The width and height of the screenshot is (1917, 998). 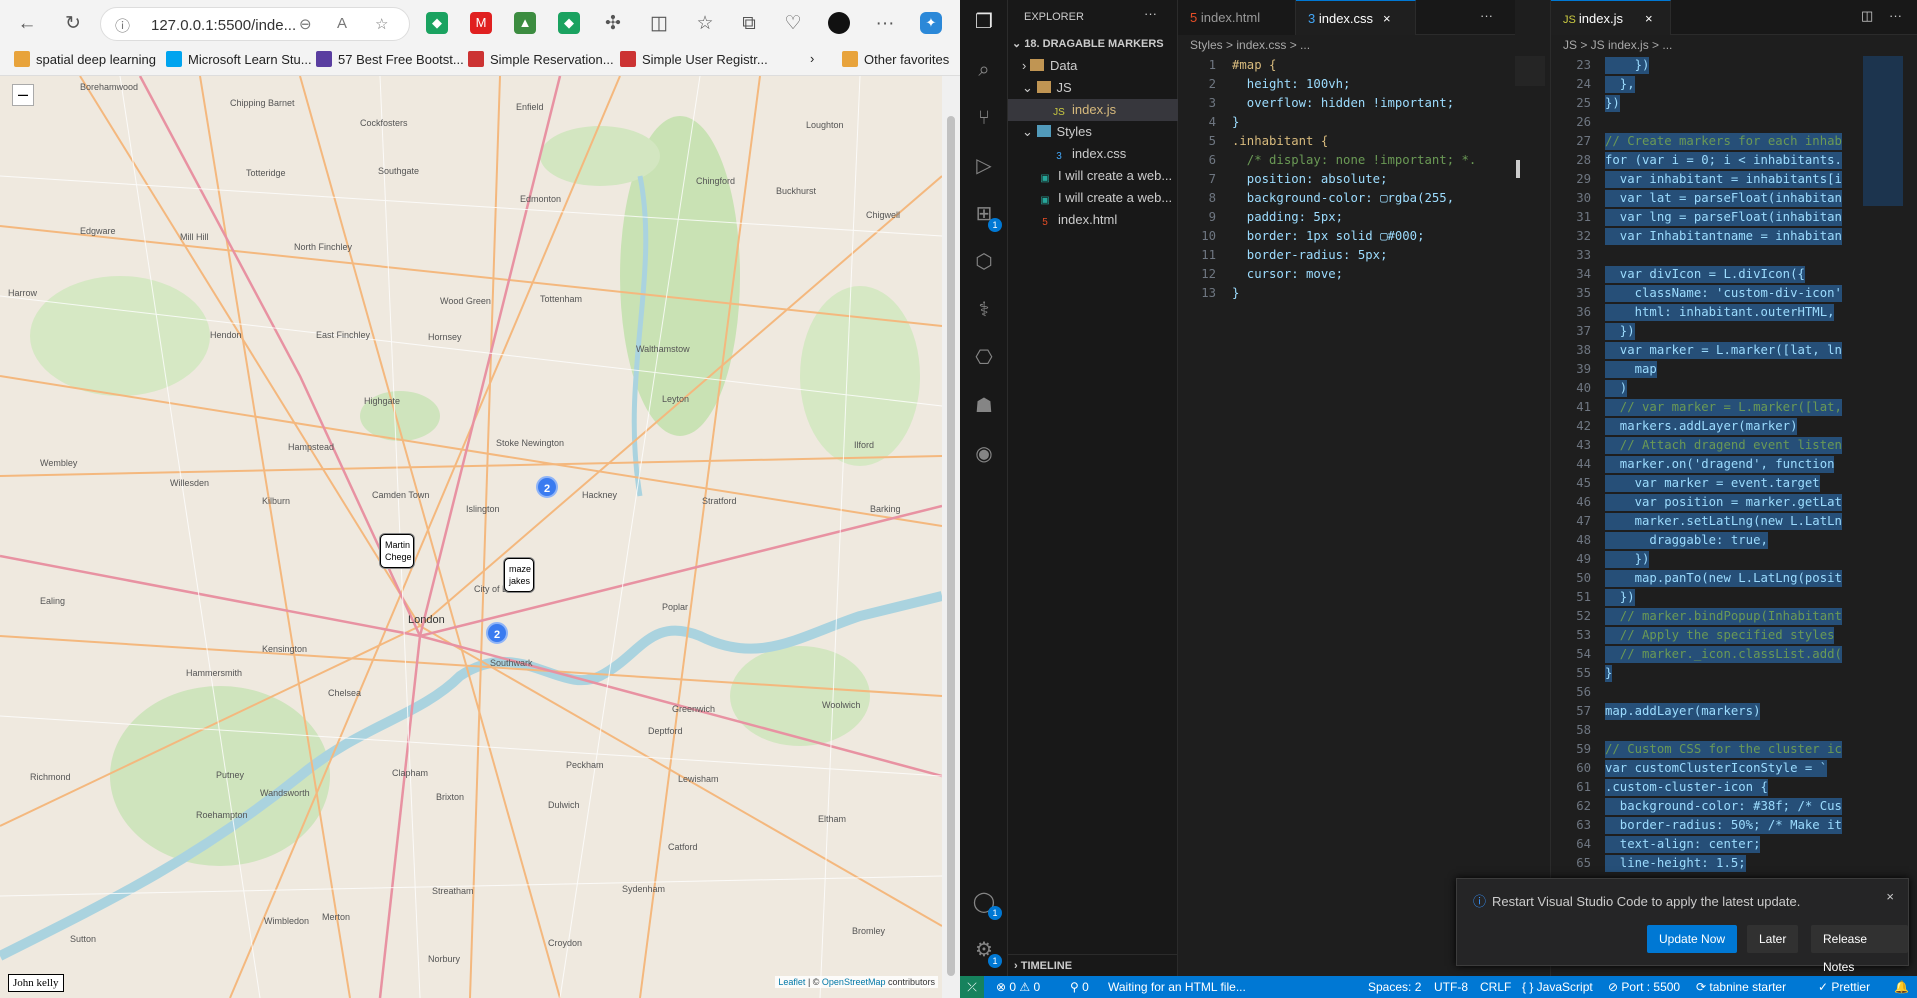 I want to click on tree-folder-data: › Data, so click(x=1093, y=66).